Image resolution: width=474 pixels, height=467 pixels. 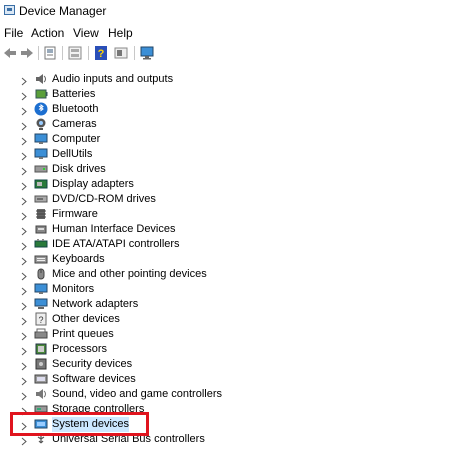 What do you see at coordinates (113, 79) in the screenshot?
I see `tree-item-label: Audio inputs and outputs` at bounding box center [113, 79].